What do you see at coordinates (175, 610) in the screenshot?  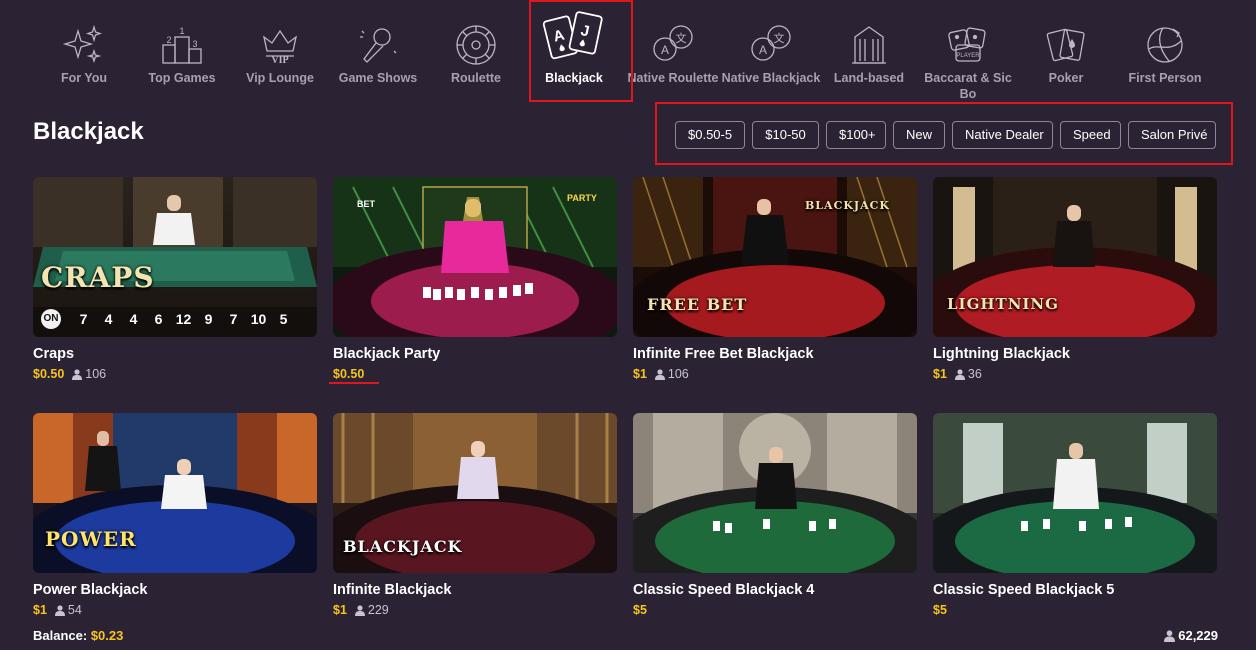 I see `game-meta: $1 54` at bounding box center [175, 610].